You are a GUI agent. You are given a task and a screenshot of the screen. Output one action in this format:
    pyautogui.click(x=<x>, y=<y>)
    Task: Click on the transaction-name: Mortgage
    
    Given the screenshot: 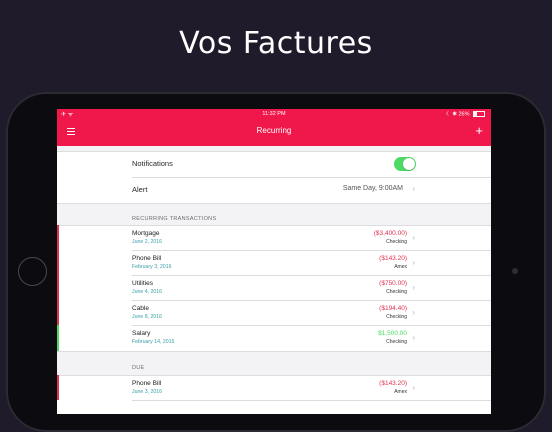 What is the action you would take?
    pyautogui.click(x=146, y=233)
    